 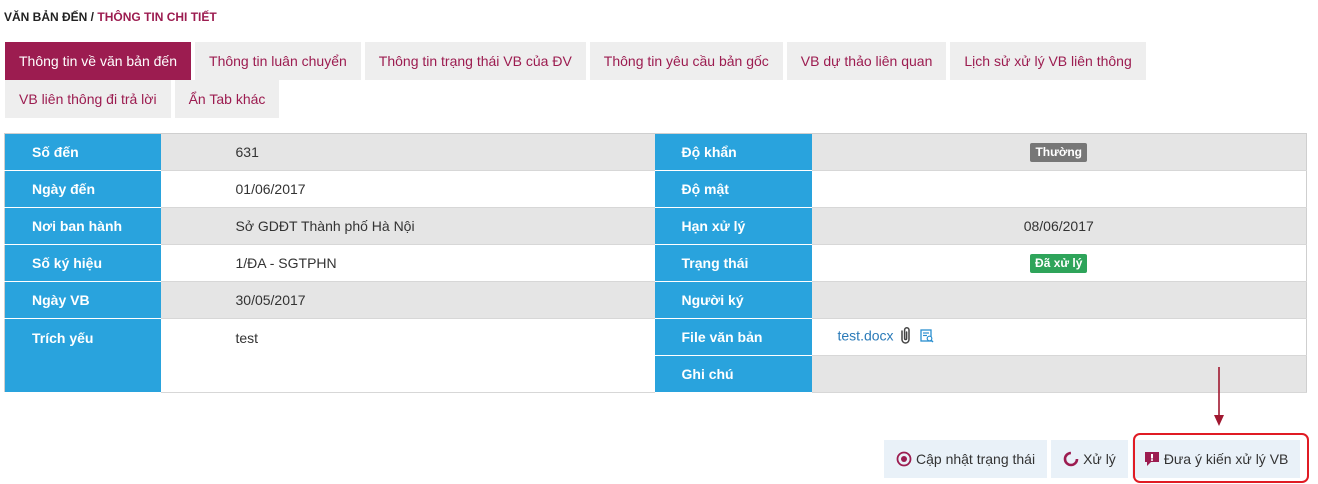 What do you see at coordinates (733, 300) in the screenshot?
I see `nguoi-ky-label: Người ký` at bounding box center [733, 300].